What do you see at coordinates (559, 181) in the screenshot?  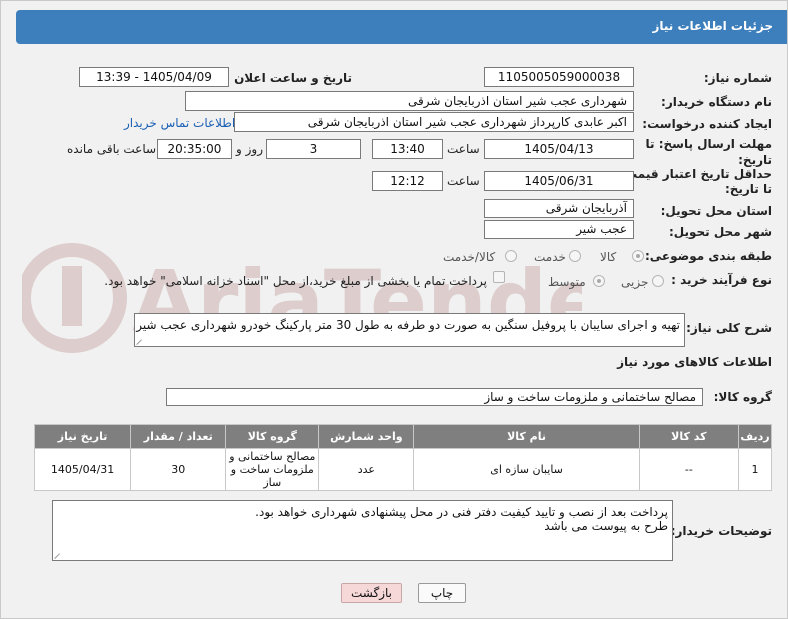 I see `price-validity-date-field: 1405/06/31` at bounding box center [559, 181].